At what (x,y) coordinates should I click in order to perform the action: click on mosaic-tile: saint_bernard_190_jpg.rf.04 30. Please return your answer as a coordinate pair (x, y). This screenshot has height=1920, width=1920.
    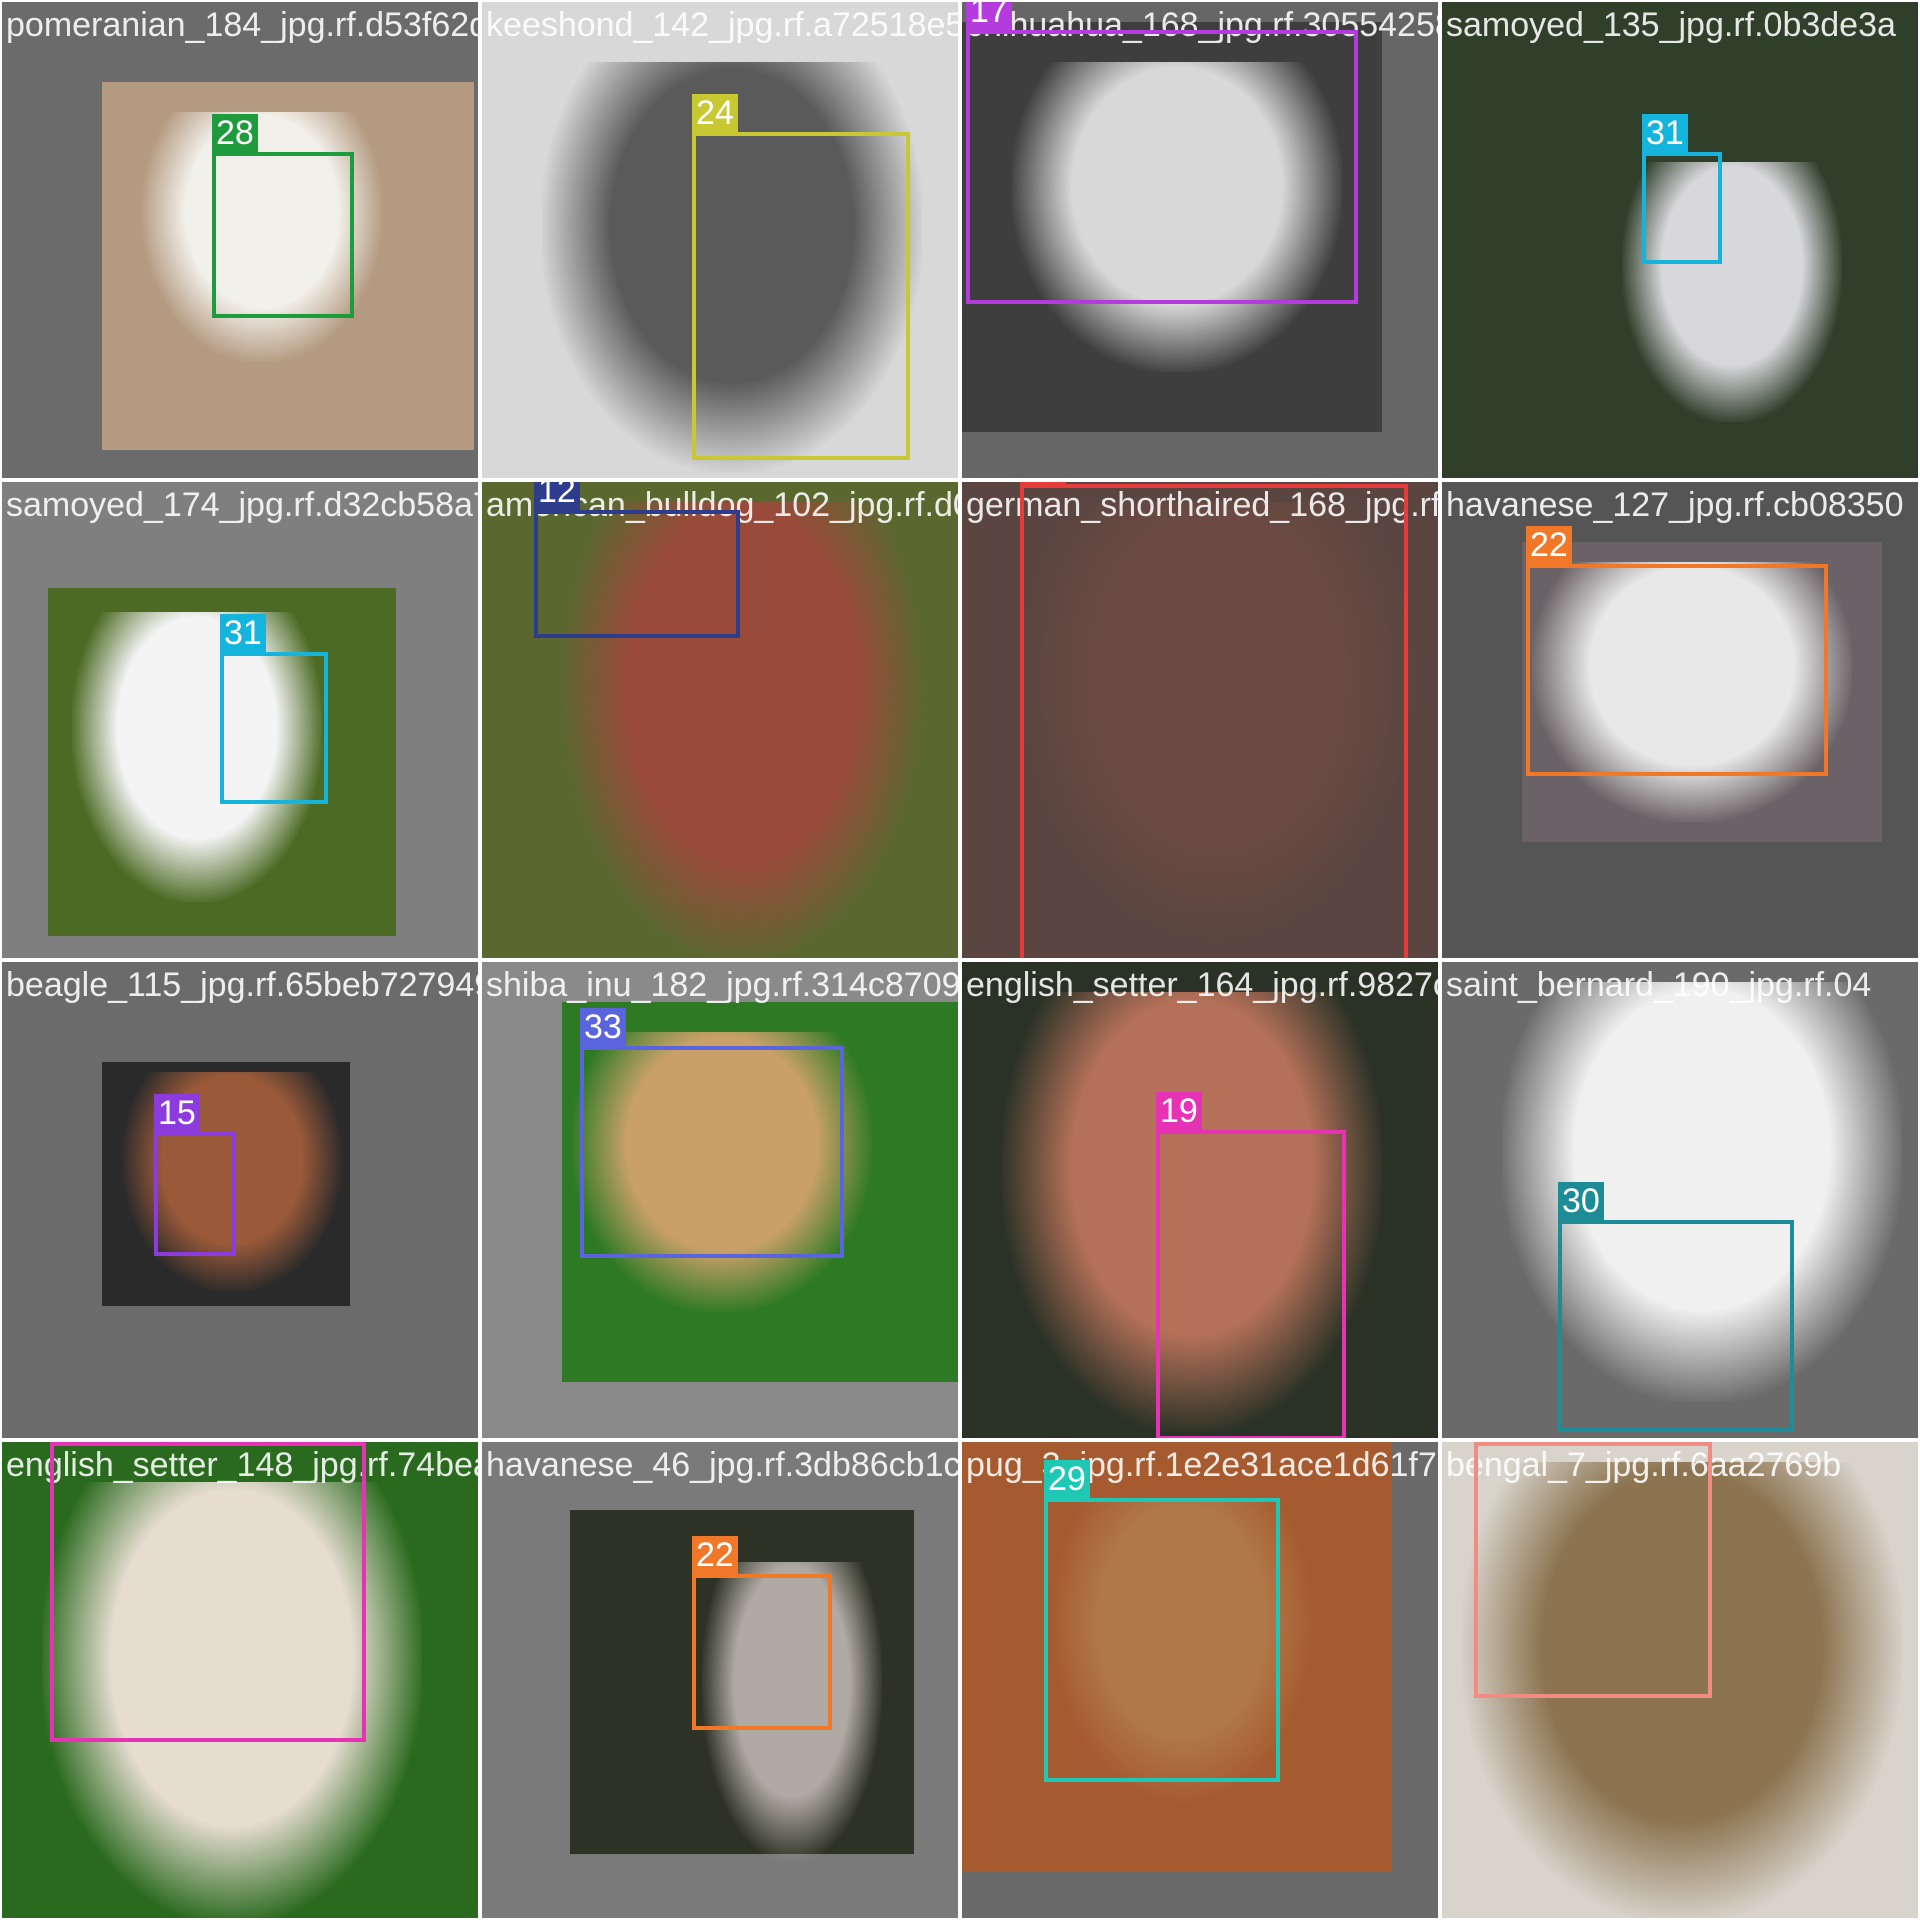
    Looking at the image, I should click on (1680, 1200).